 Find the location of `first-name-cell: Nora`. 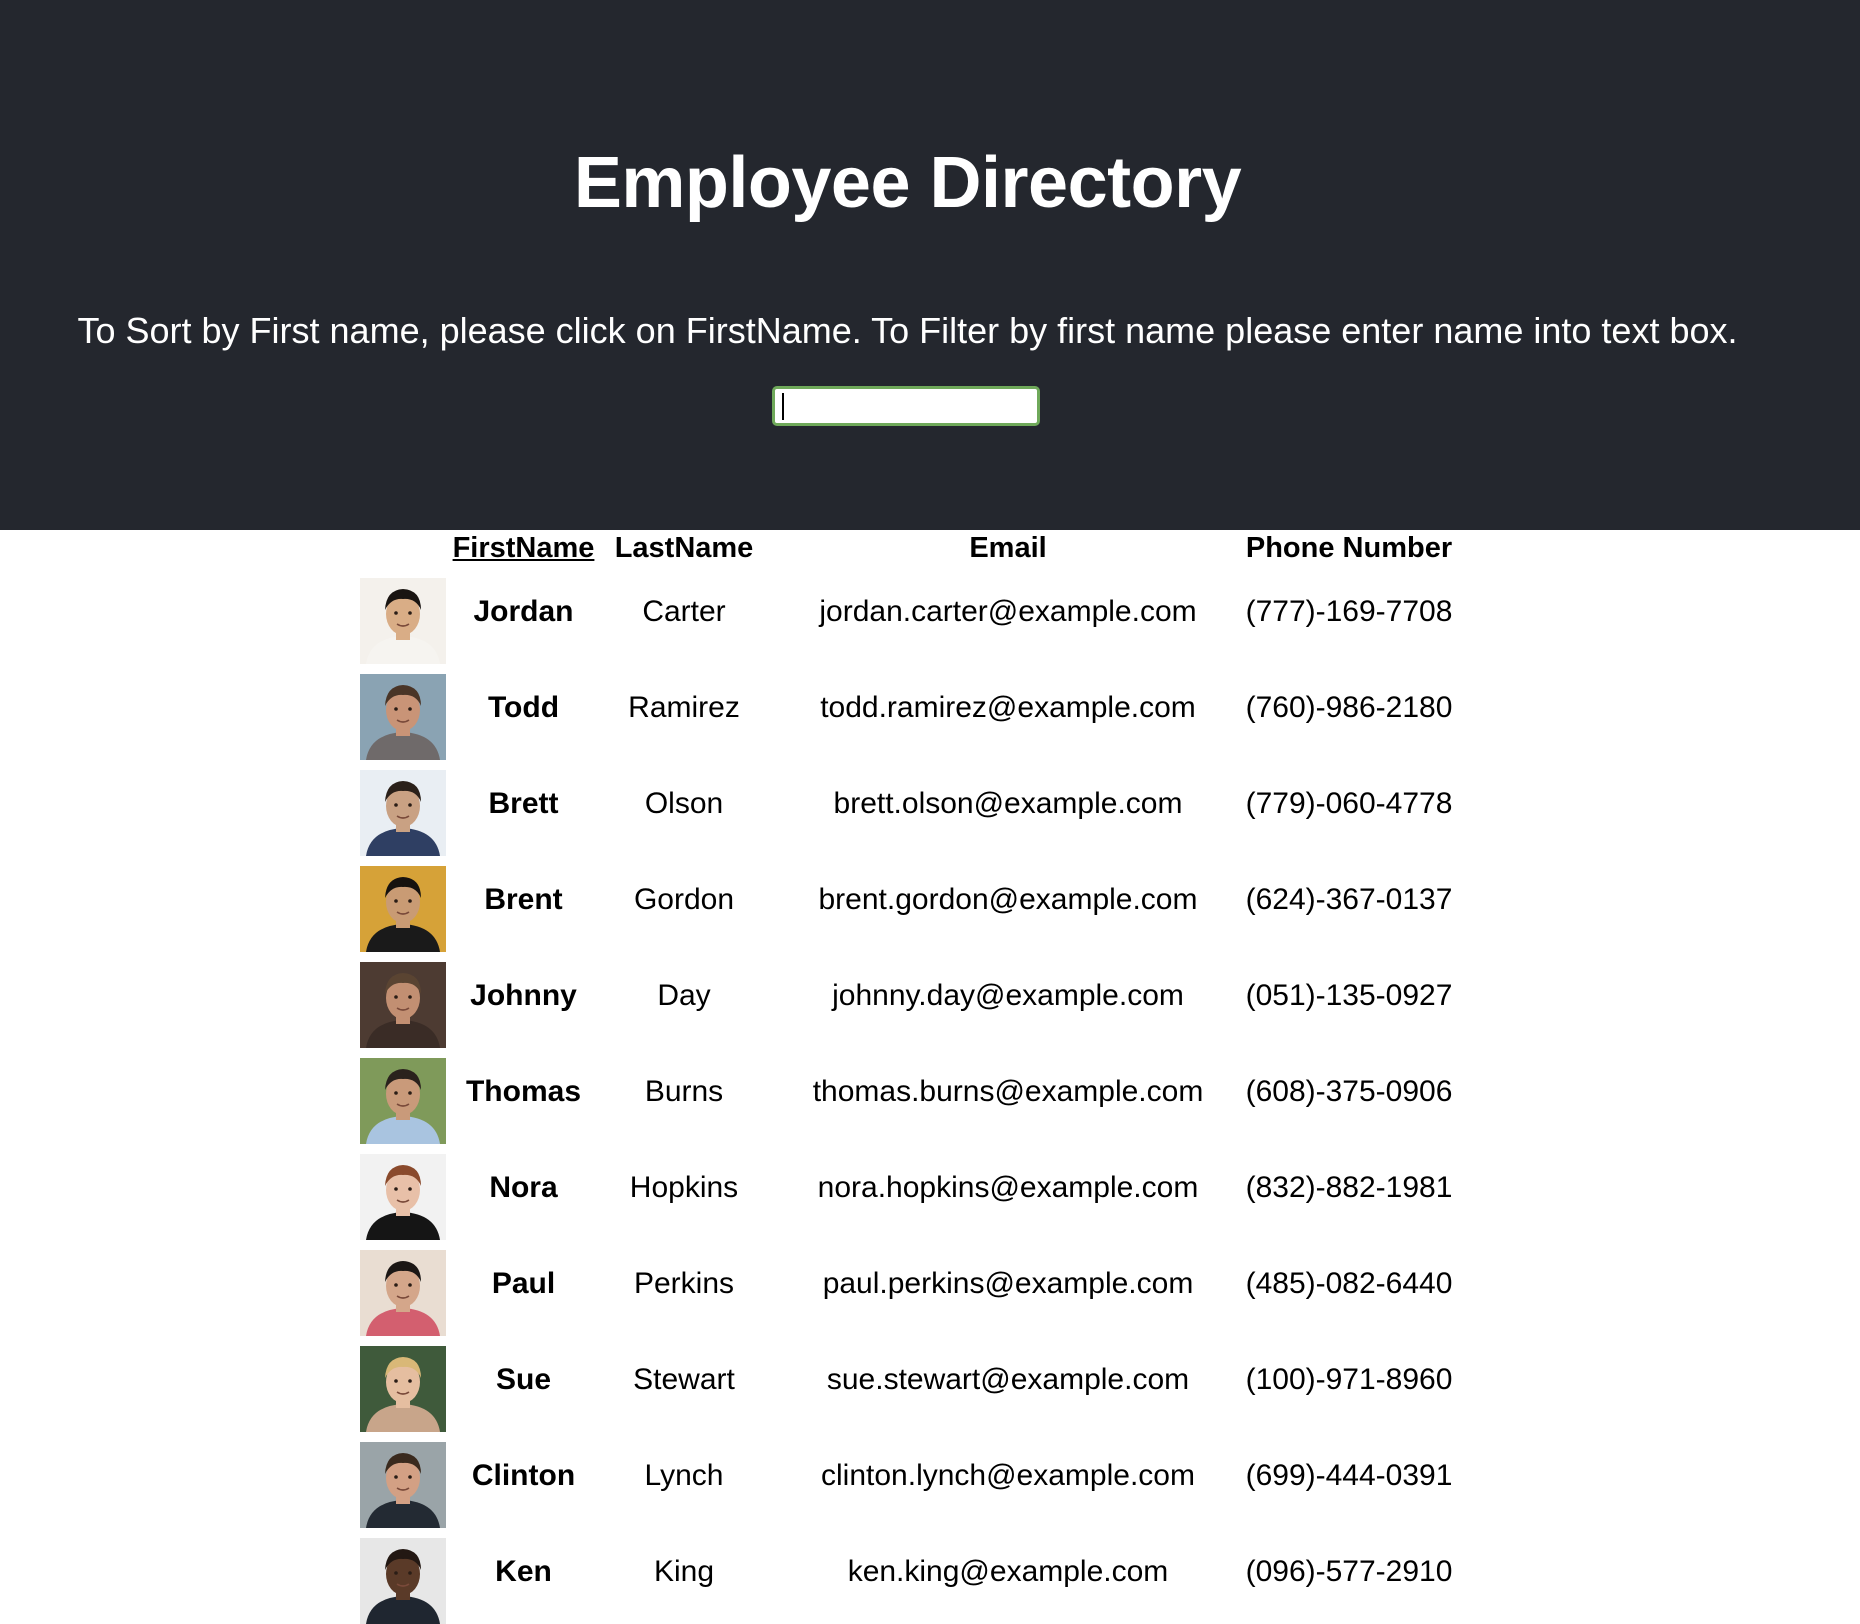

first-name-cell: Nora is located at coordinates (523, 1187).